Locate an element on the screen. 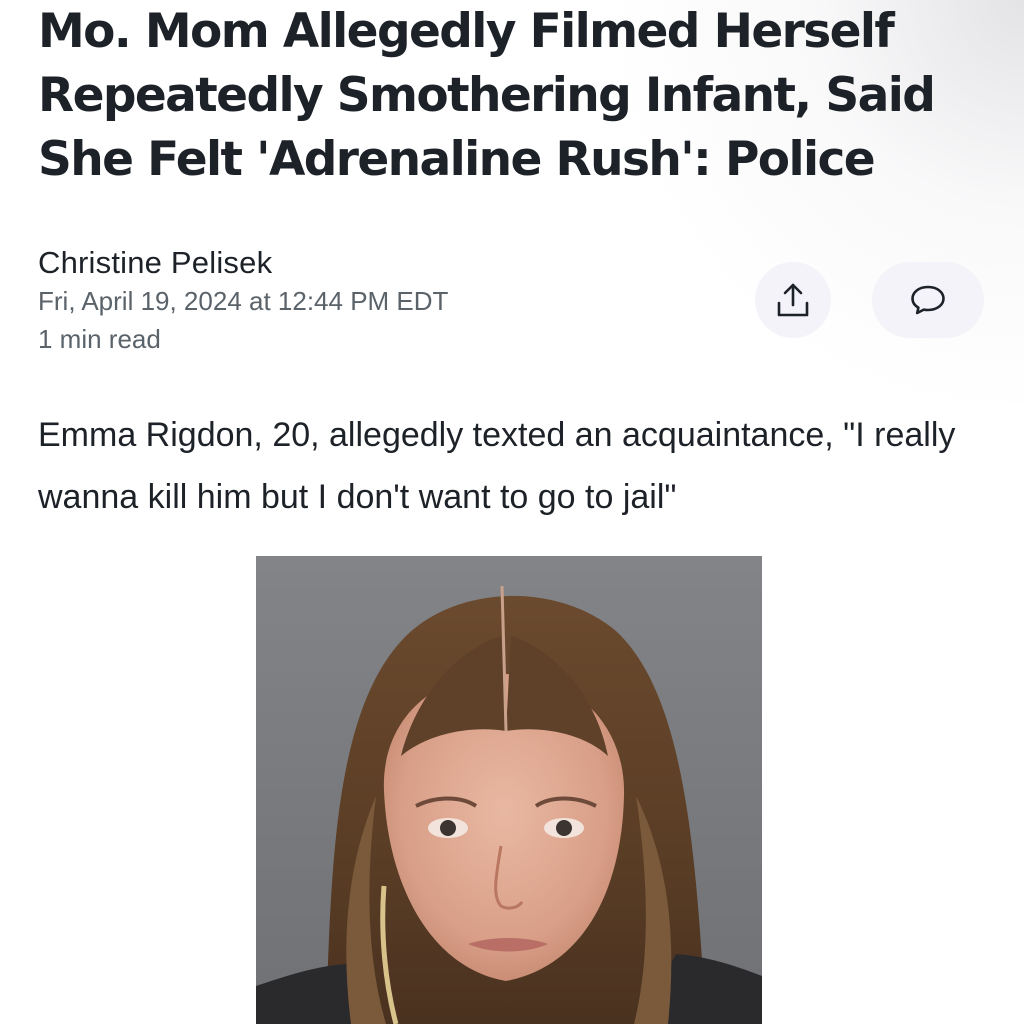 This screenshot has width=1024, height=1024. share-icon is located at coordinates (793, 300).